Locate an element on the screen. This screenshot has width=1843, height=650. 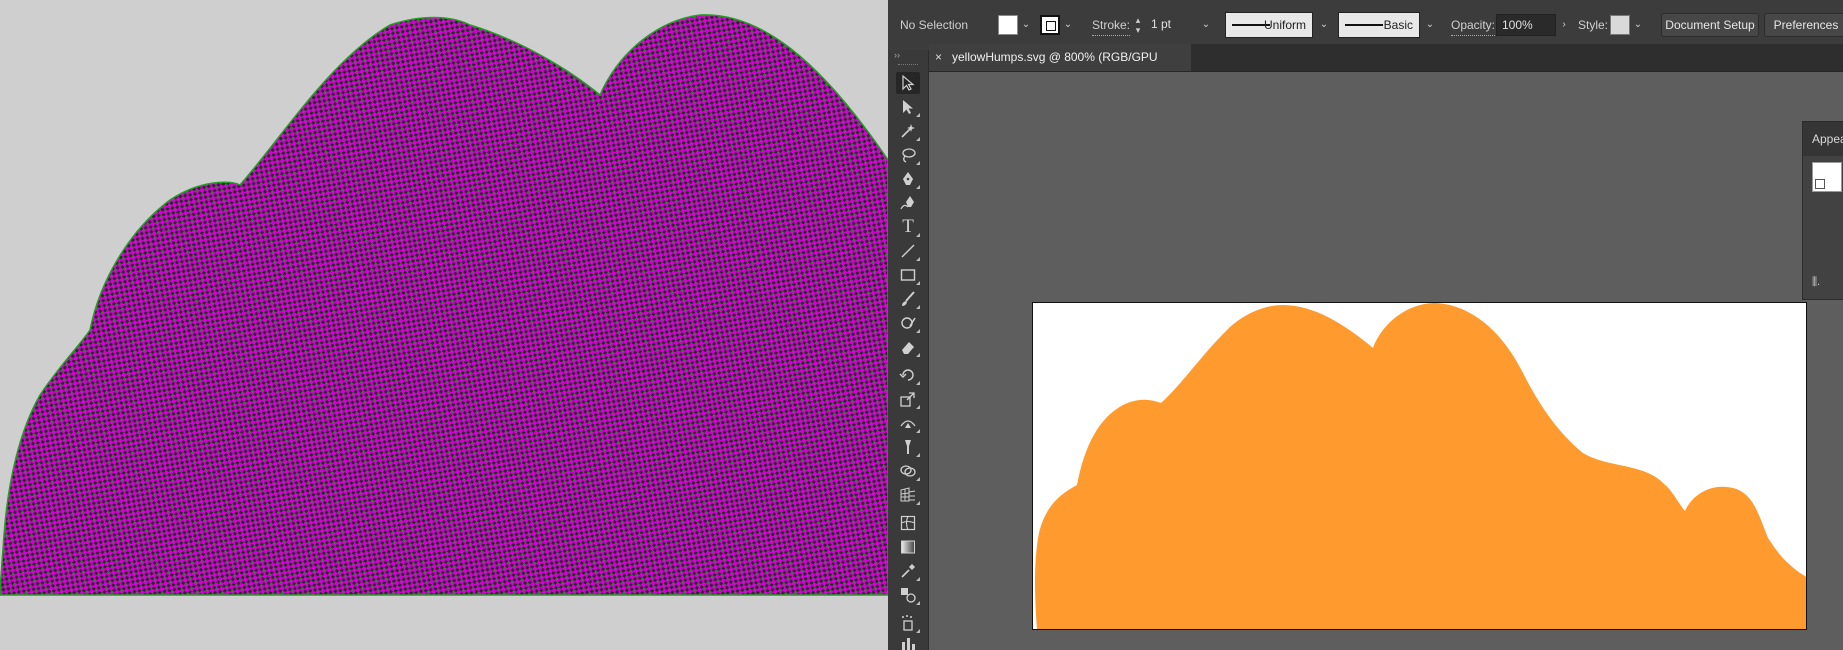
stroke-weight-stepper-icon: ▴ ▾ is located at coordinates (1138, 25).